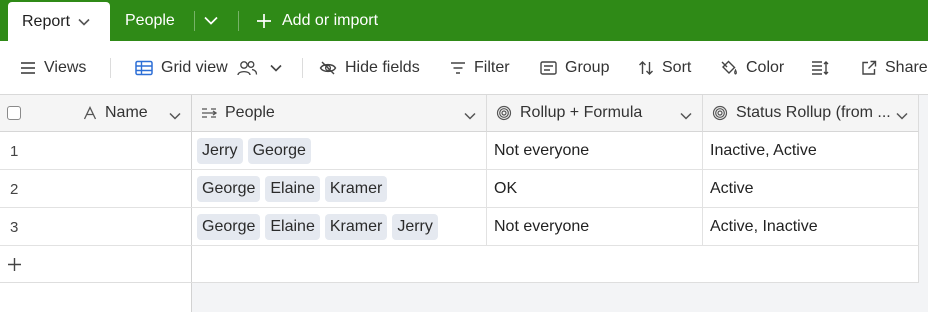  Describe the element at coordinates (765, 67) in the screenshot. I see `color-label: Color` at that location.